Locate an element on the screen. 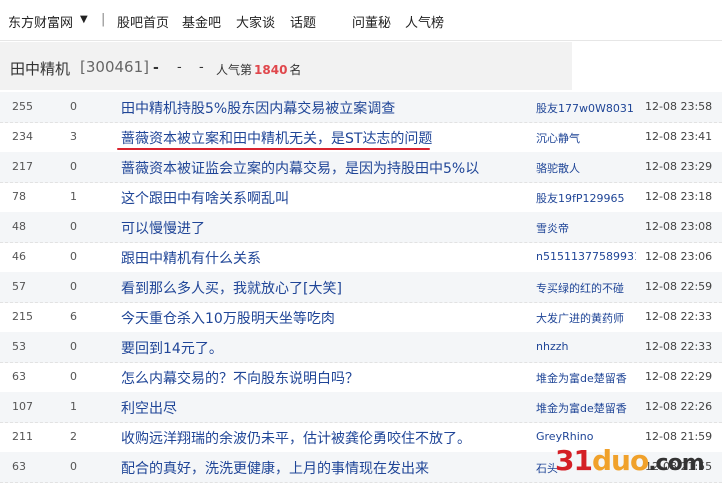 Image resolution: width=722 pixels, height=483 pixels. post-title-link: 田中精机持股5%股东因内幕交易被立案调查 is located at coordinates (258, 108).